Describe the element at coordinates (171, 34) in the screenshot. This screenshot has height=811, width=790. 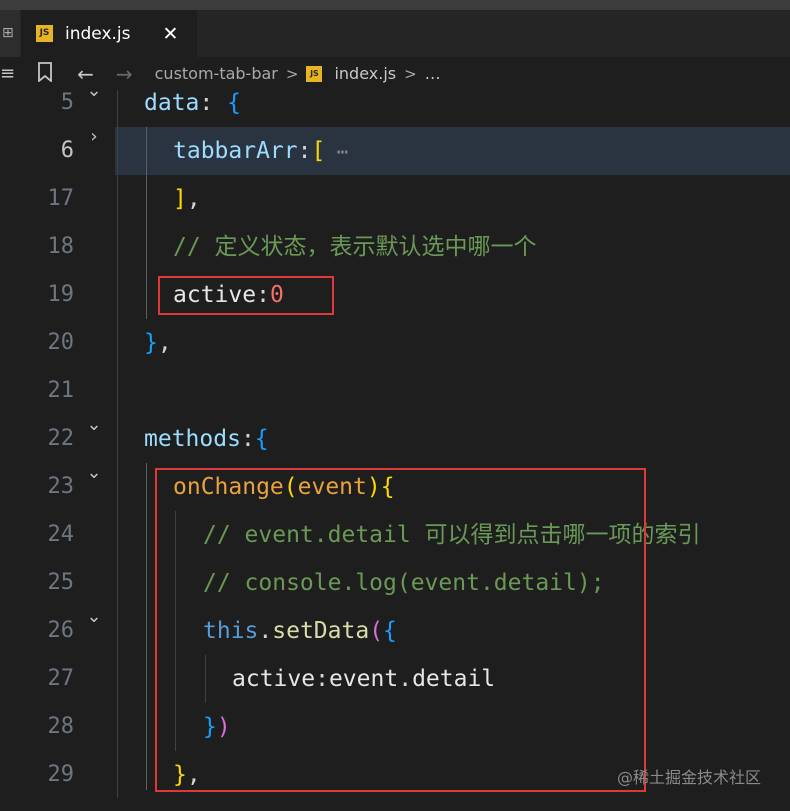
I see `close-icon: ✕` at that location.